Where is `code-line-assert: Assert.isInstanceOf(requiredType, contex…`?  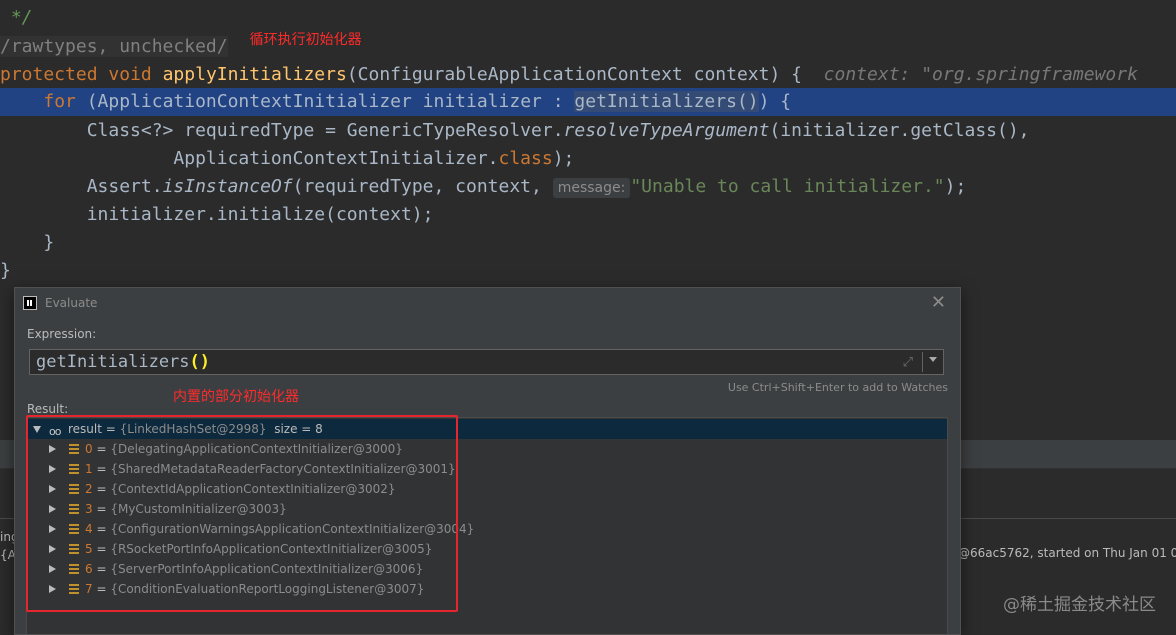
code-line-assert: Assert.isInstanceOf(requiredType, contex… is located at coordinates (526, 187).